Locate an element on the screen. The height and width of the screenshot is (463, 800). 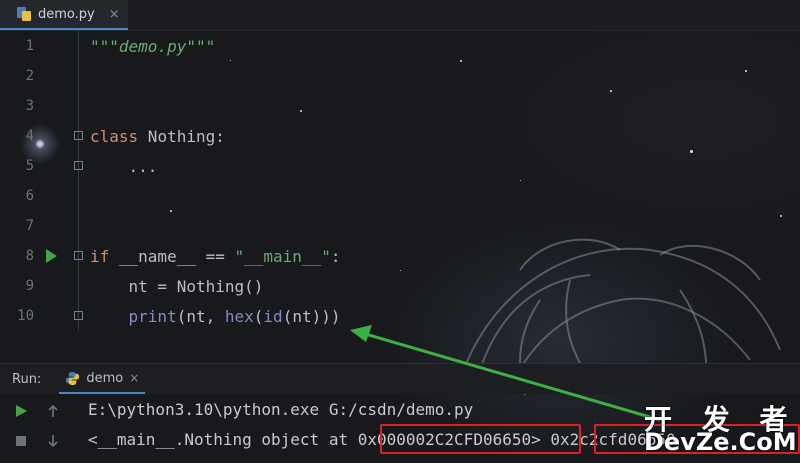
watermark-logo: 开 发 者 DevZe.CoM is located at coordinates (720, 430).